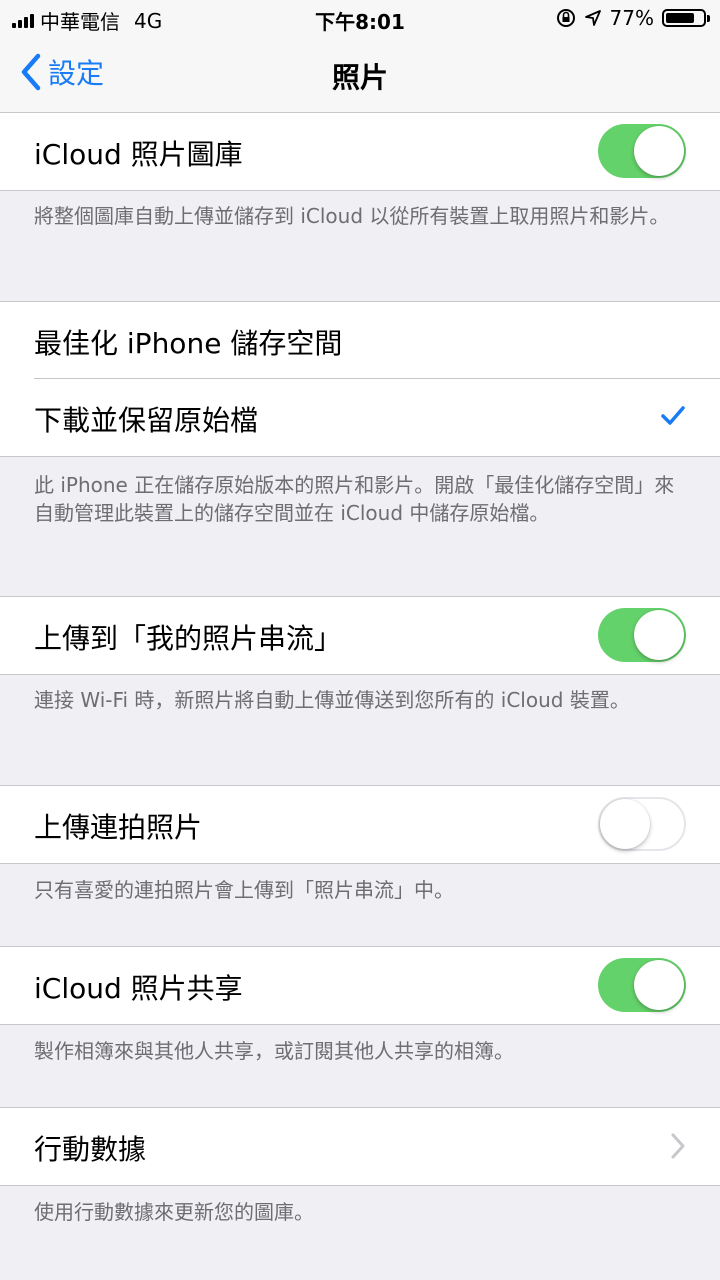  I want to click on burst-label: 上傳連拍照片, so click(118, 827).